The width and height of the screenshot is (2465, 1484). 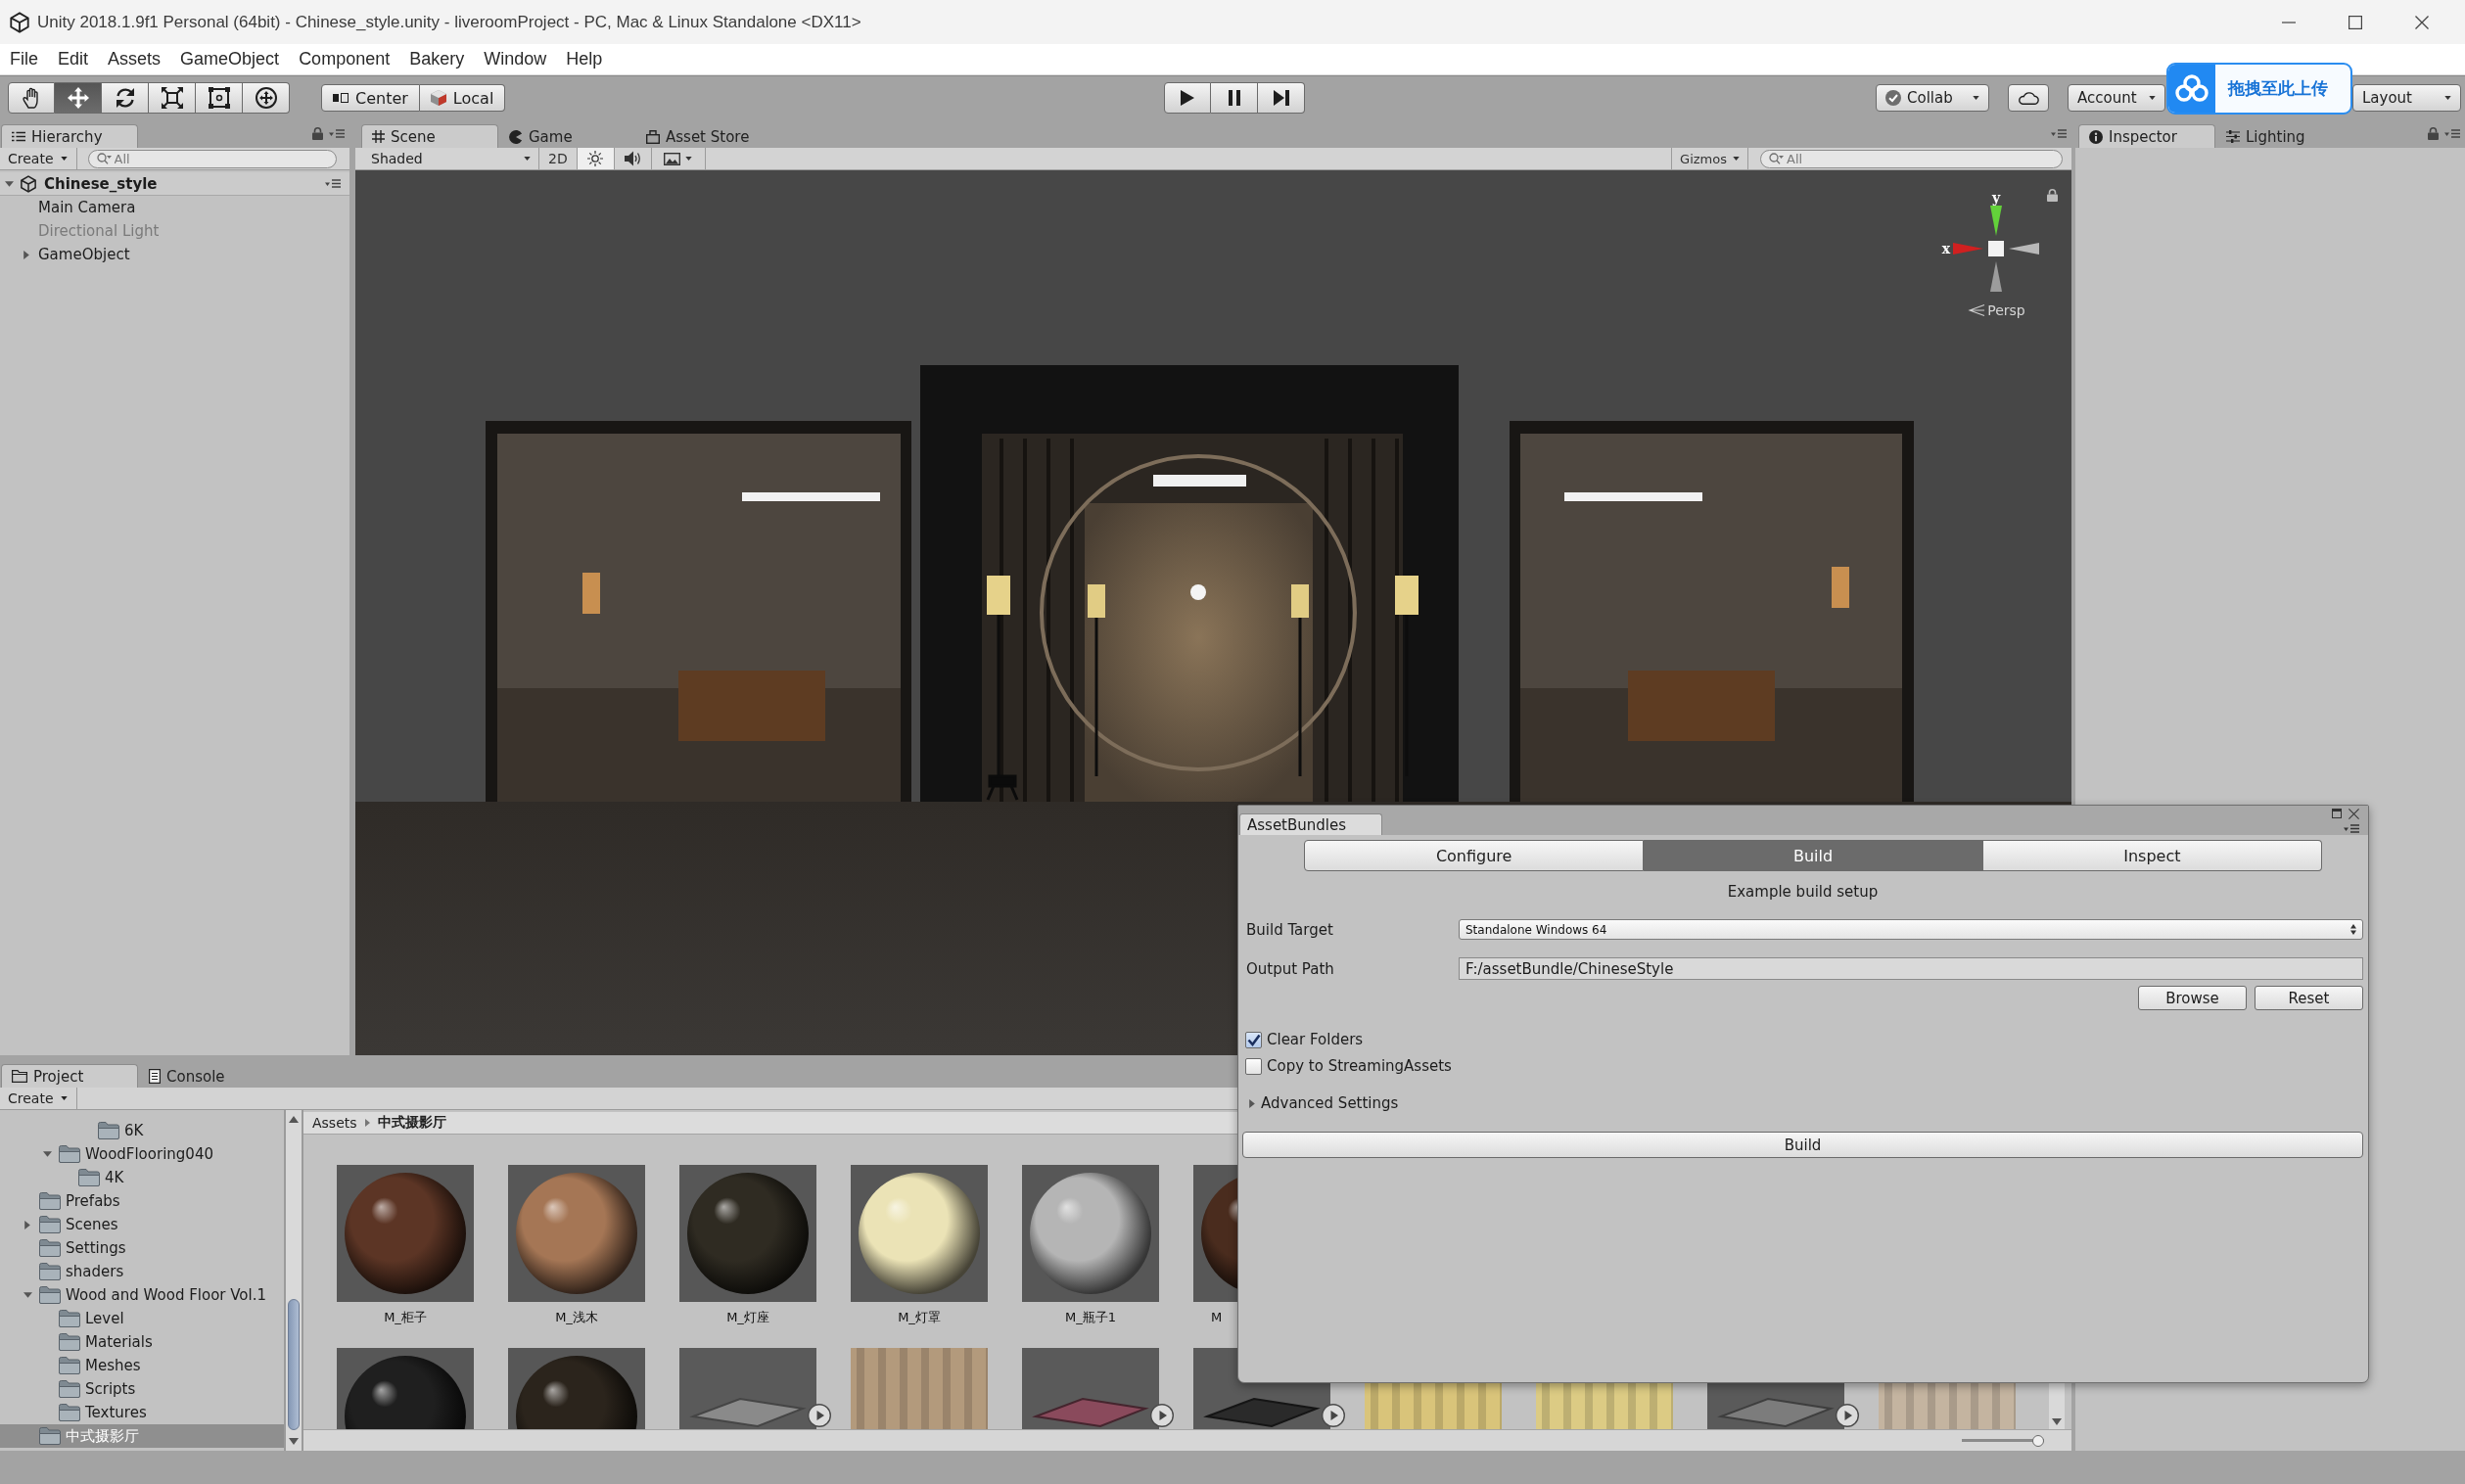 I want to click on folder-name: Textures, so click(x=116, y=1412).